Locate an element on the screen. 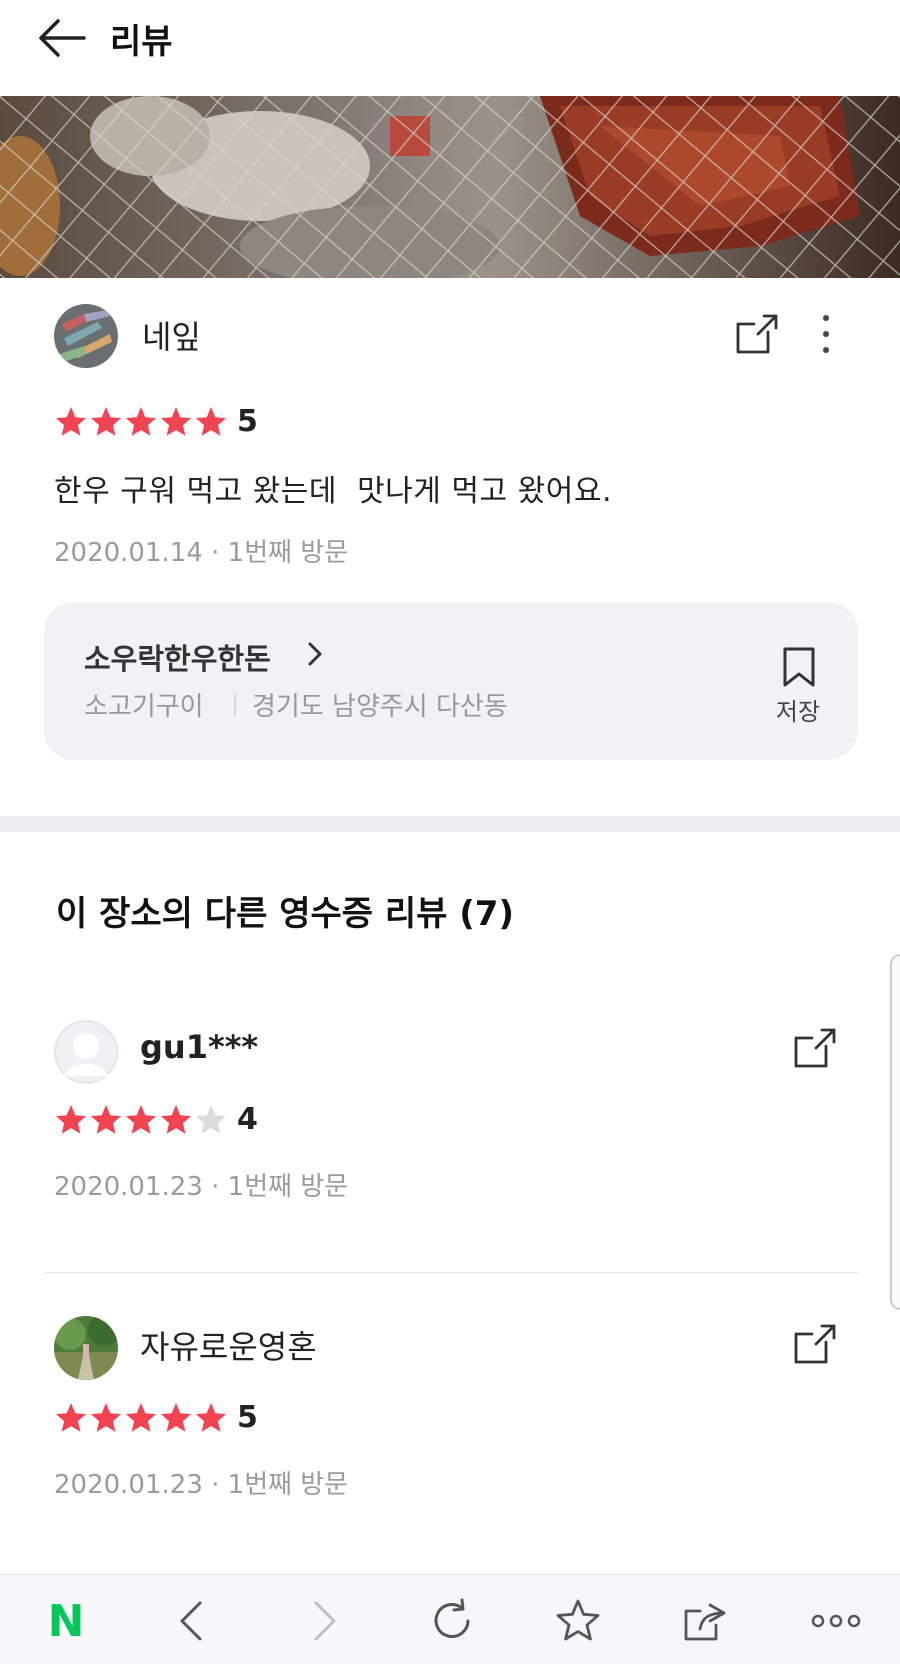 Image resolution: width=900 pixels, height=1664 pixels. page-title: 리뷰 is located at coordinates (141, 42).